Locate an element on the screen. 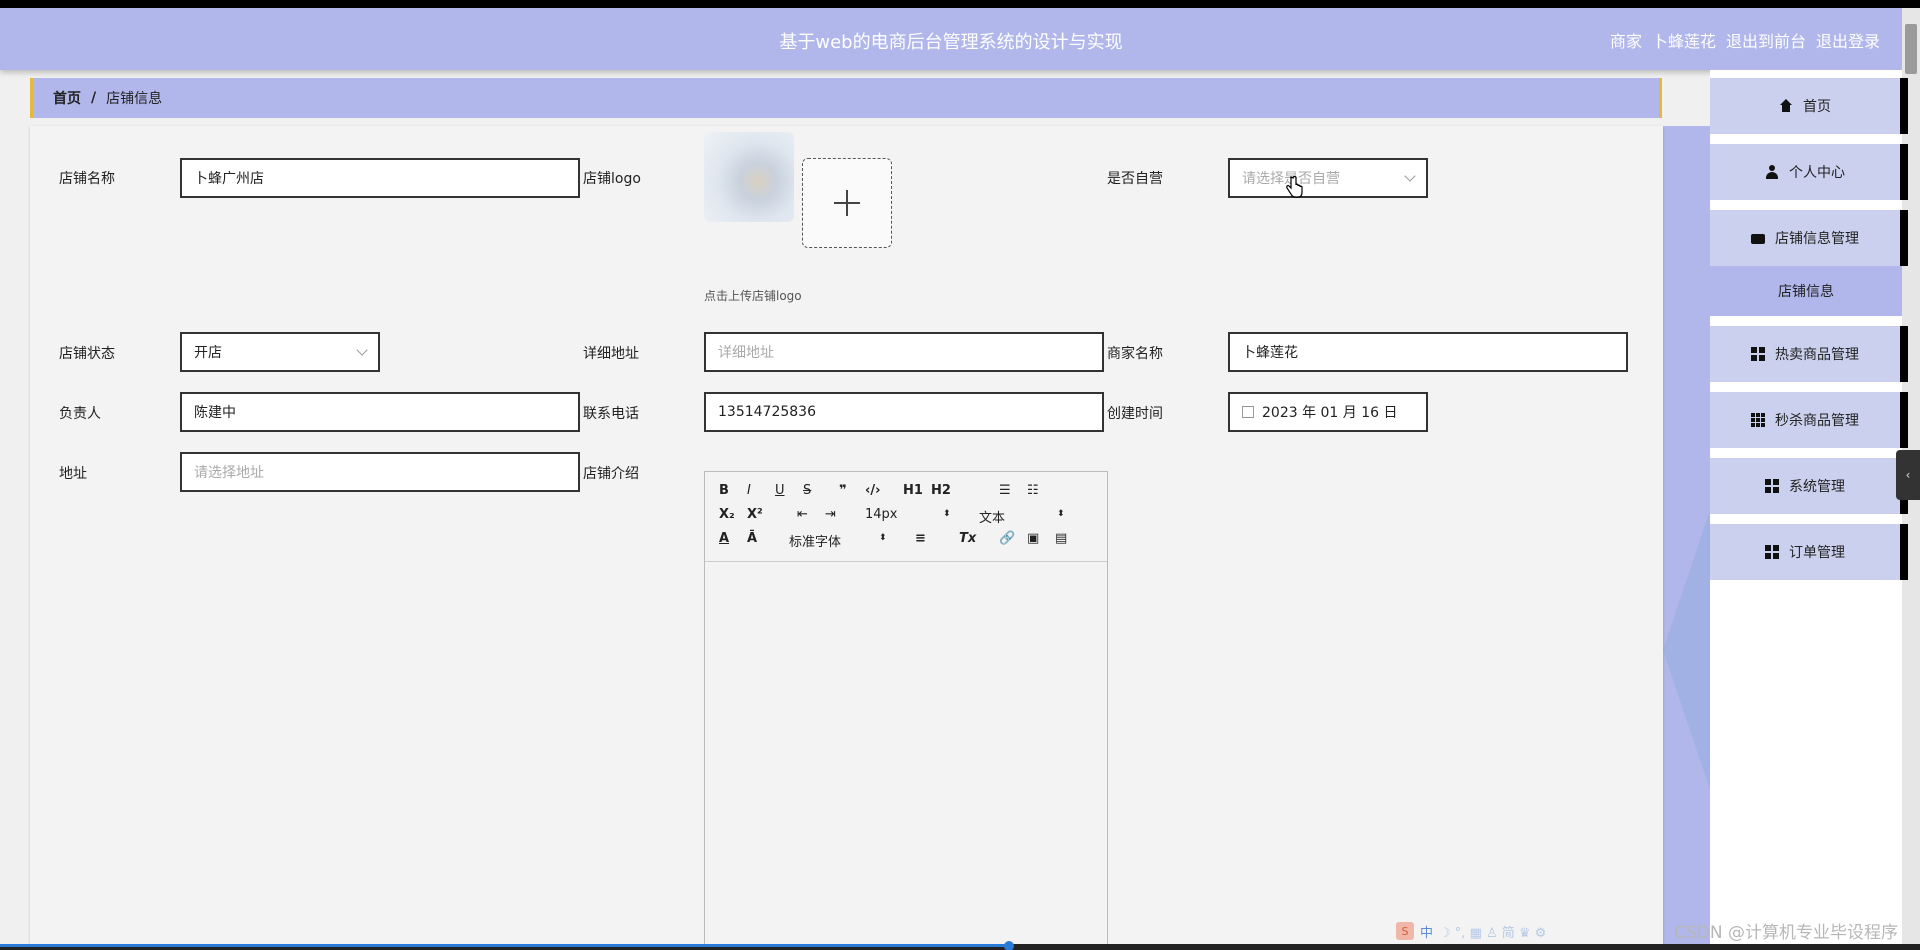 This screenshot has width=1920, height=950. sidebar-item-home: 首页 is located at coordinates (1809, 106).